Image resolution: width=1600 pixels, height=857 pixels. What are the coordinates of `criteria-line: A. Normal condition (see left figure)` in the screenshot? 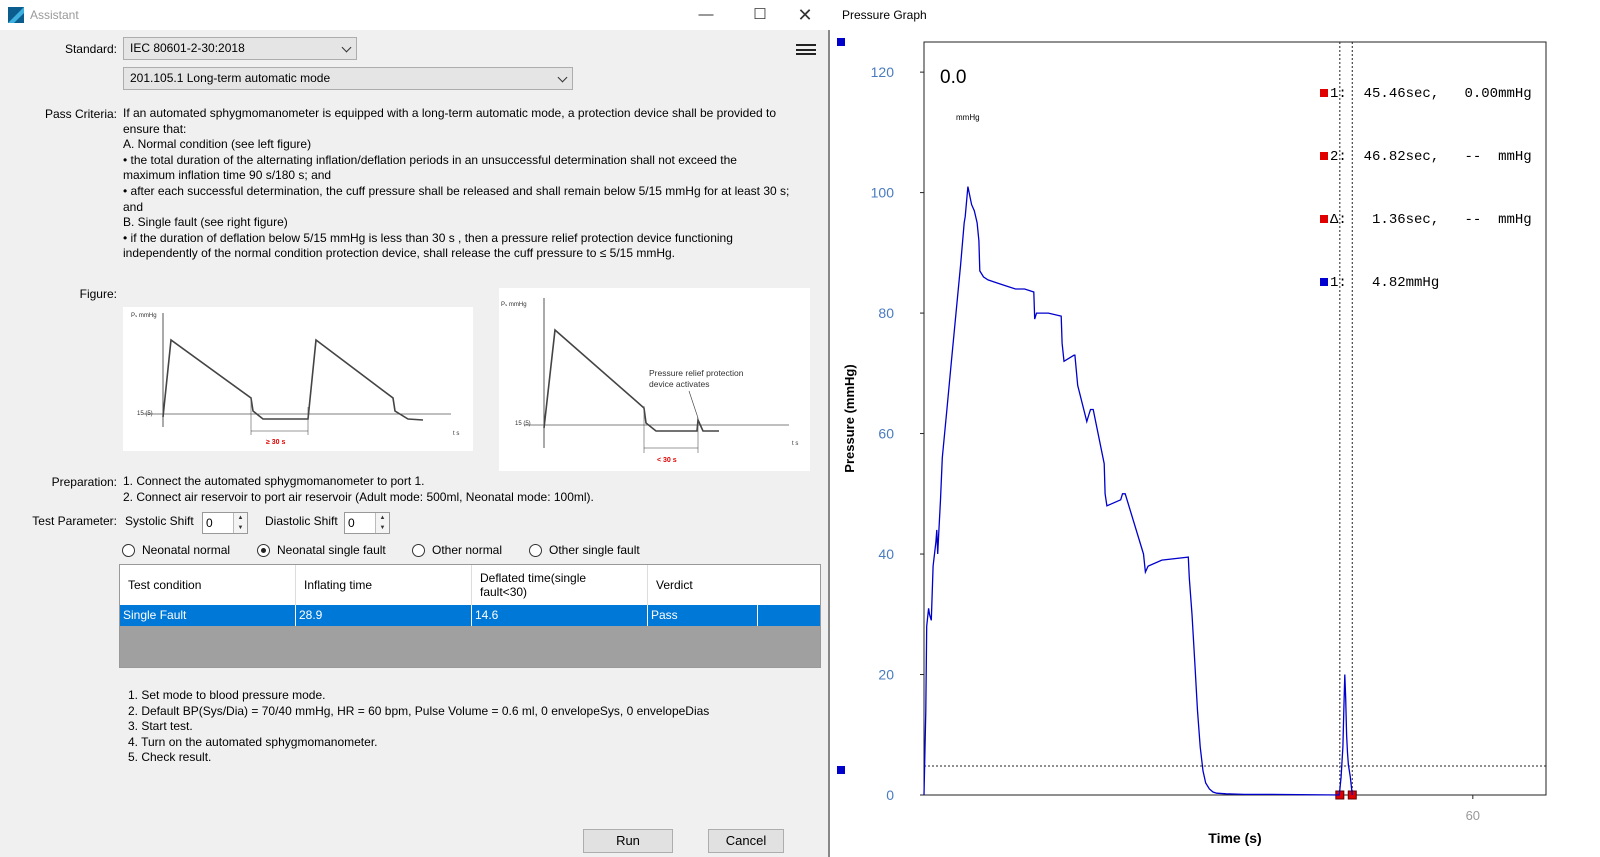 It's located at (217, 144).